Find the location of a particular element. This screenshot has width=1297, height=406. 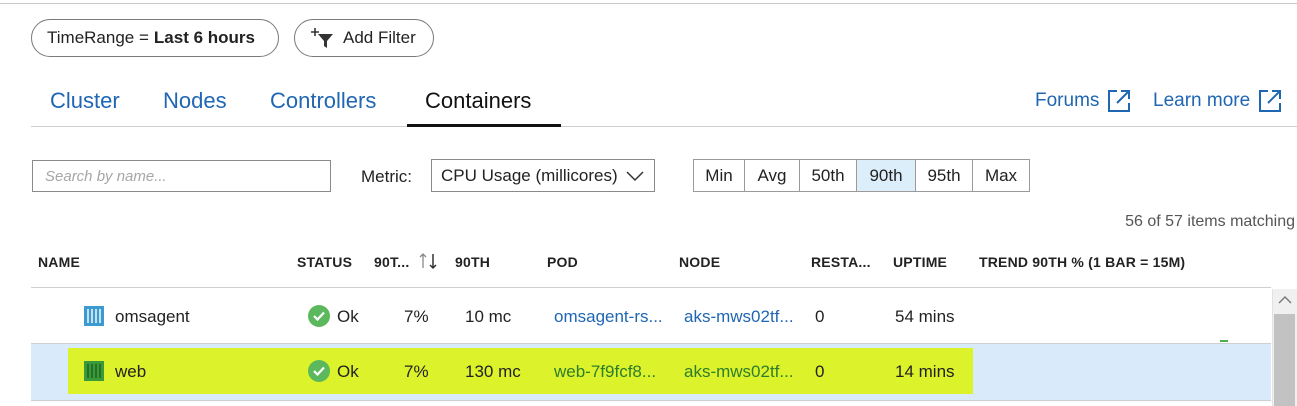

add-filter-button: Add Filter is located at coordinates (364, 38).